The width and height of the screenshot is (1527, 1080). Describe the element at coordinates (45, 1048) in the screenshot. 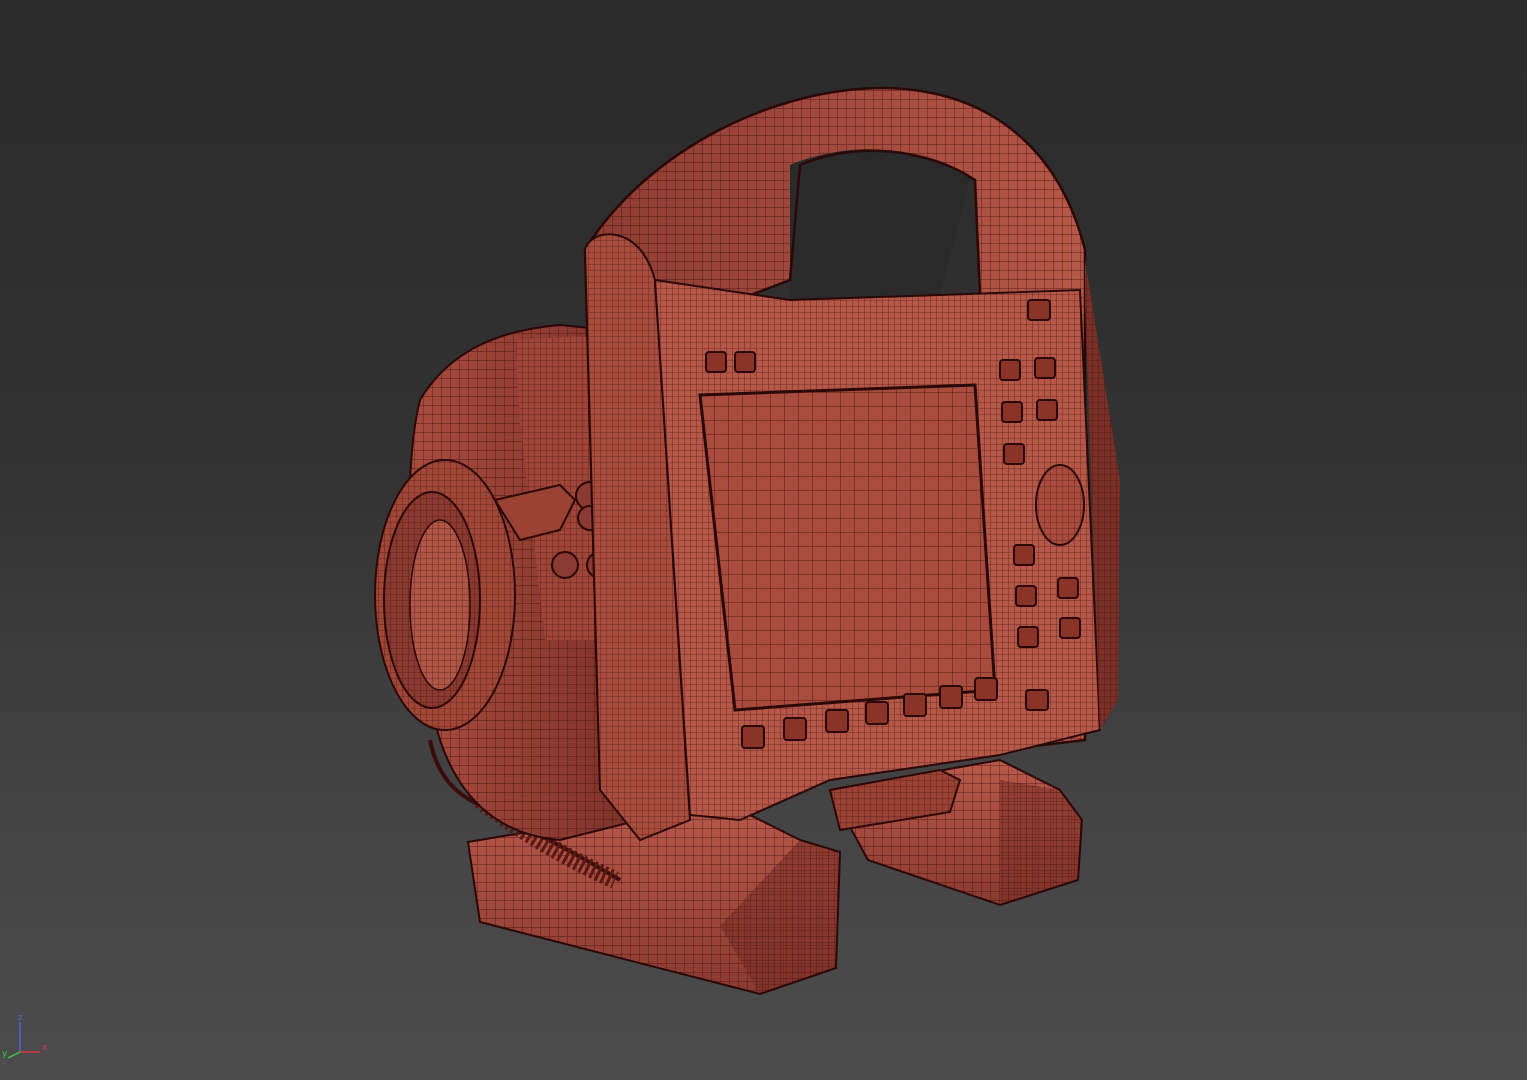

I see `x-axis-label: x` at that location.